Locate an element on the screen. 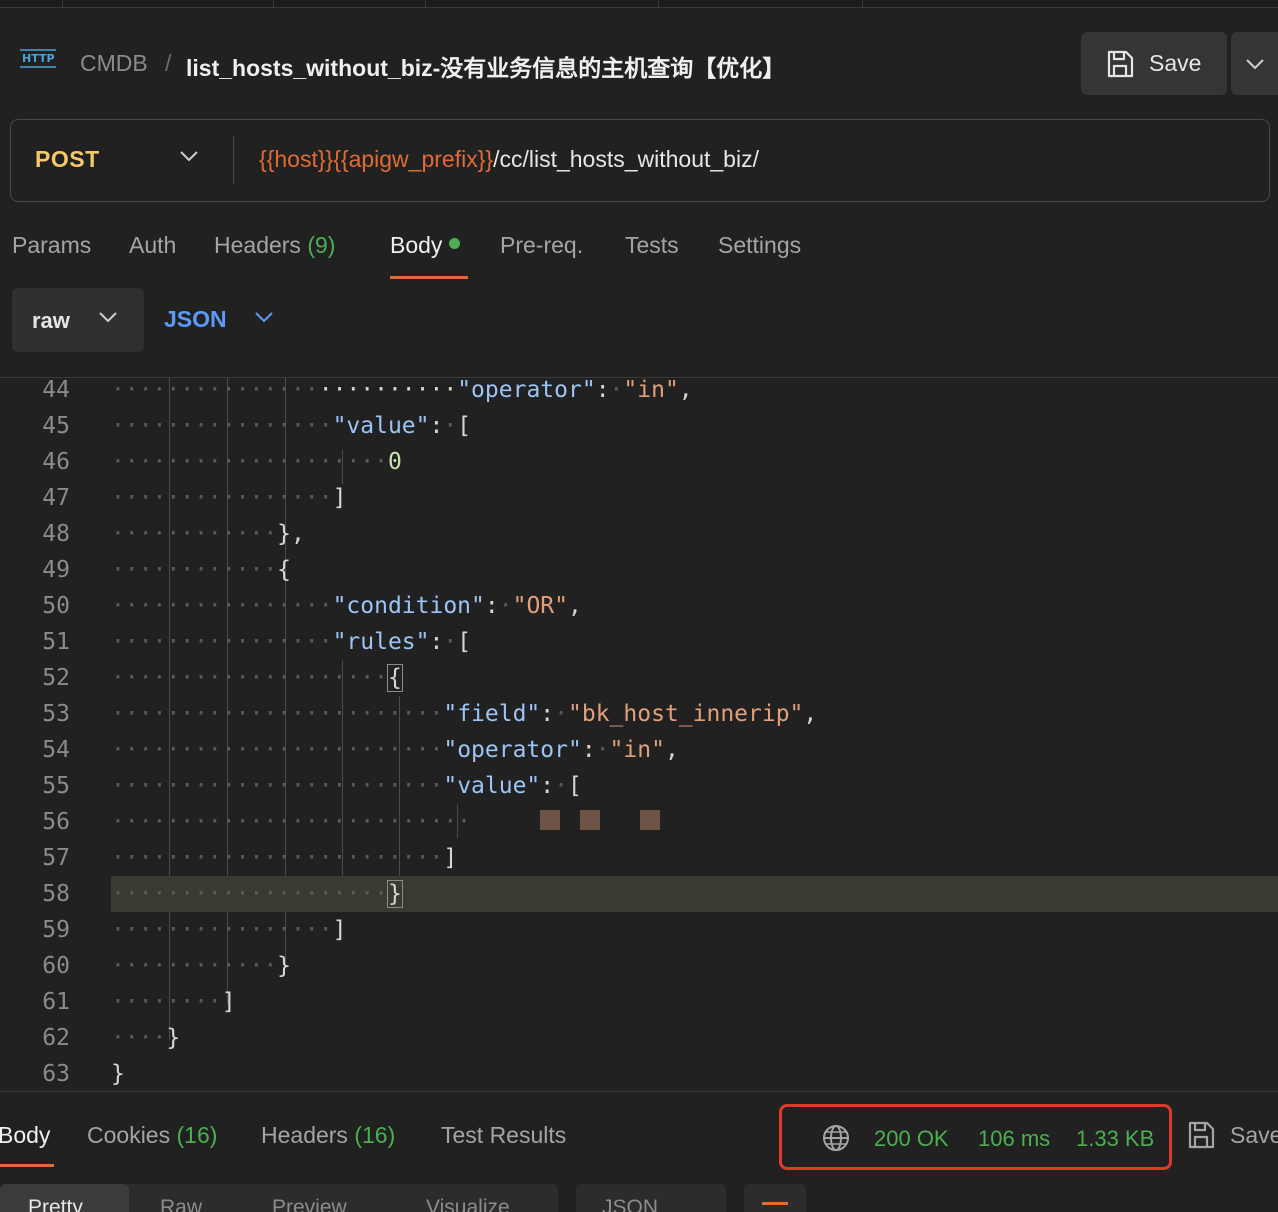  active-response-tab-indicator is located at coordinates (27, 1165).